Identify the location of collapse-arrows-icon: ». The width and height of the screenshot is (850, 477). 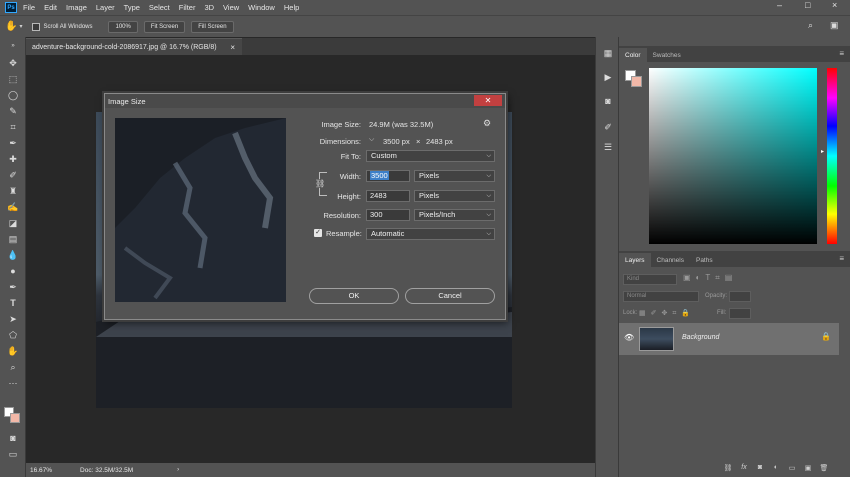
(13, 46).